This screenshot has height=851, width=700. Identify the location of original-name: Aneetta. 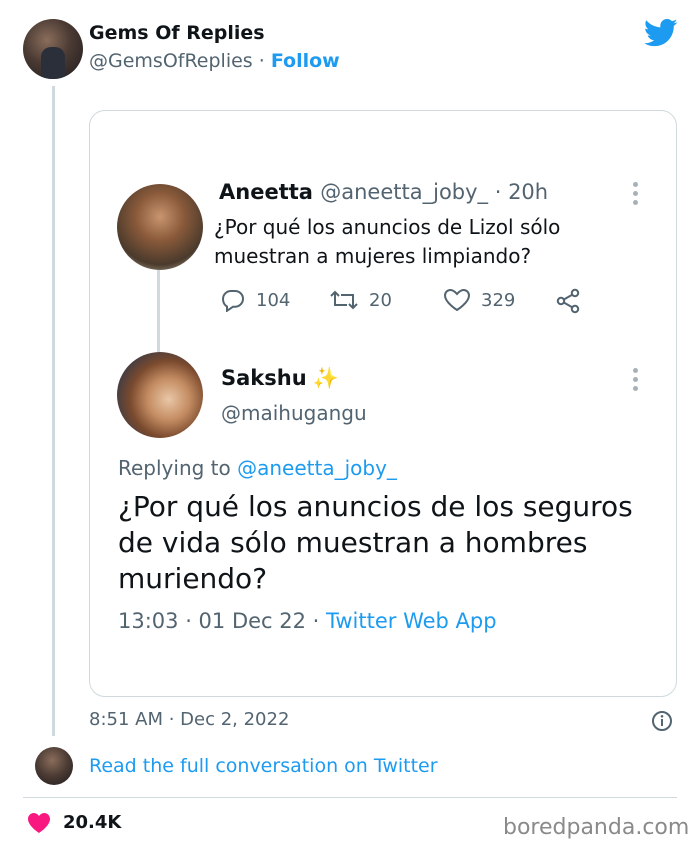
(266, 192).